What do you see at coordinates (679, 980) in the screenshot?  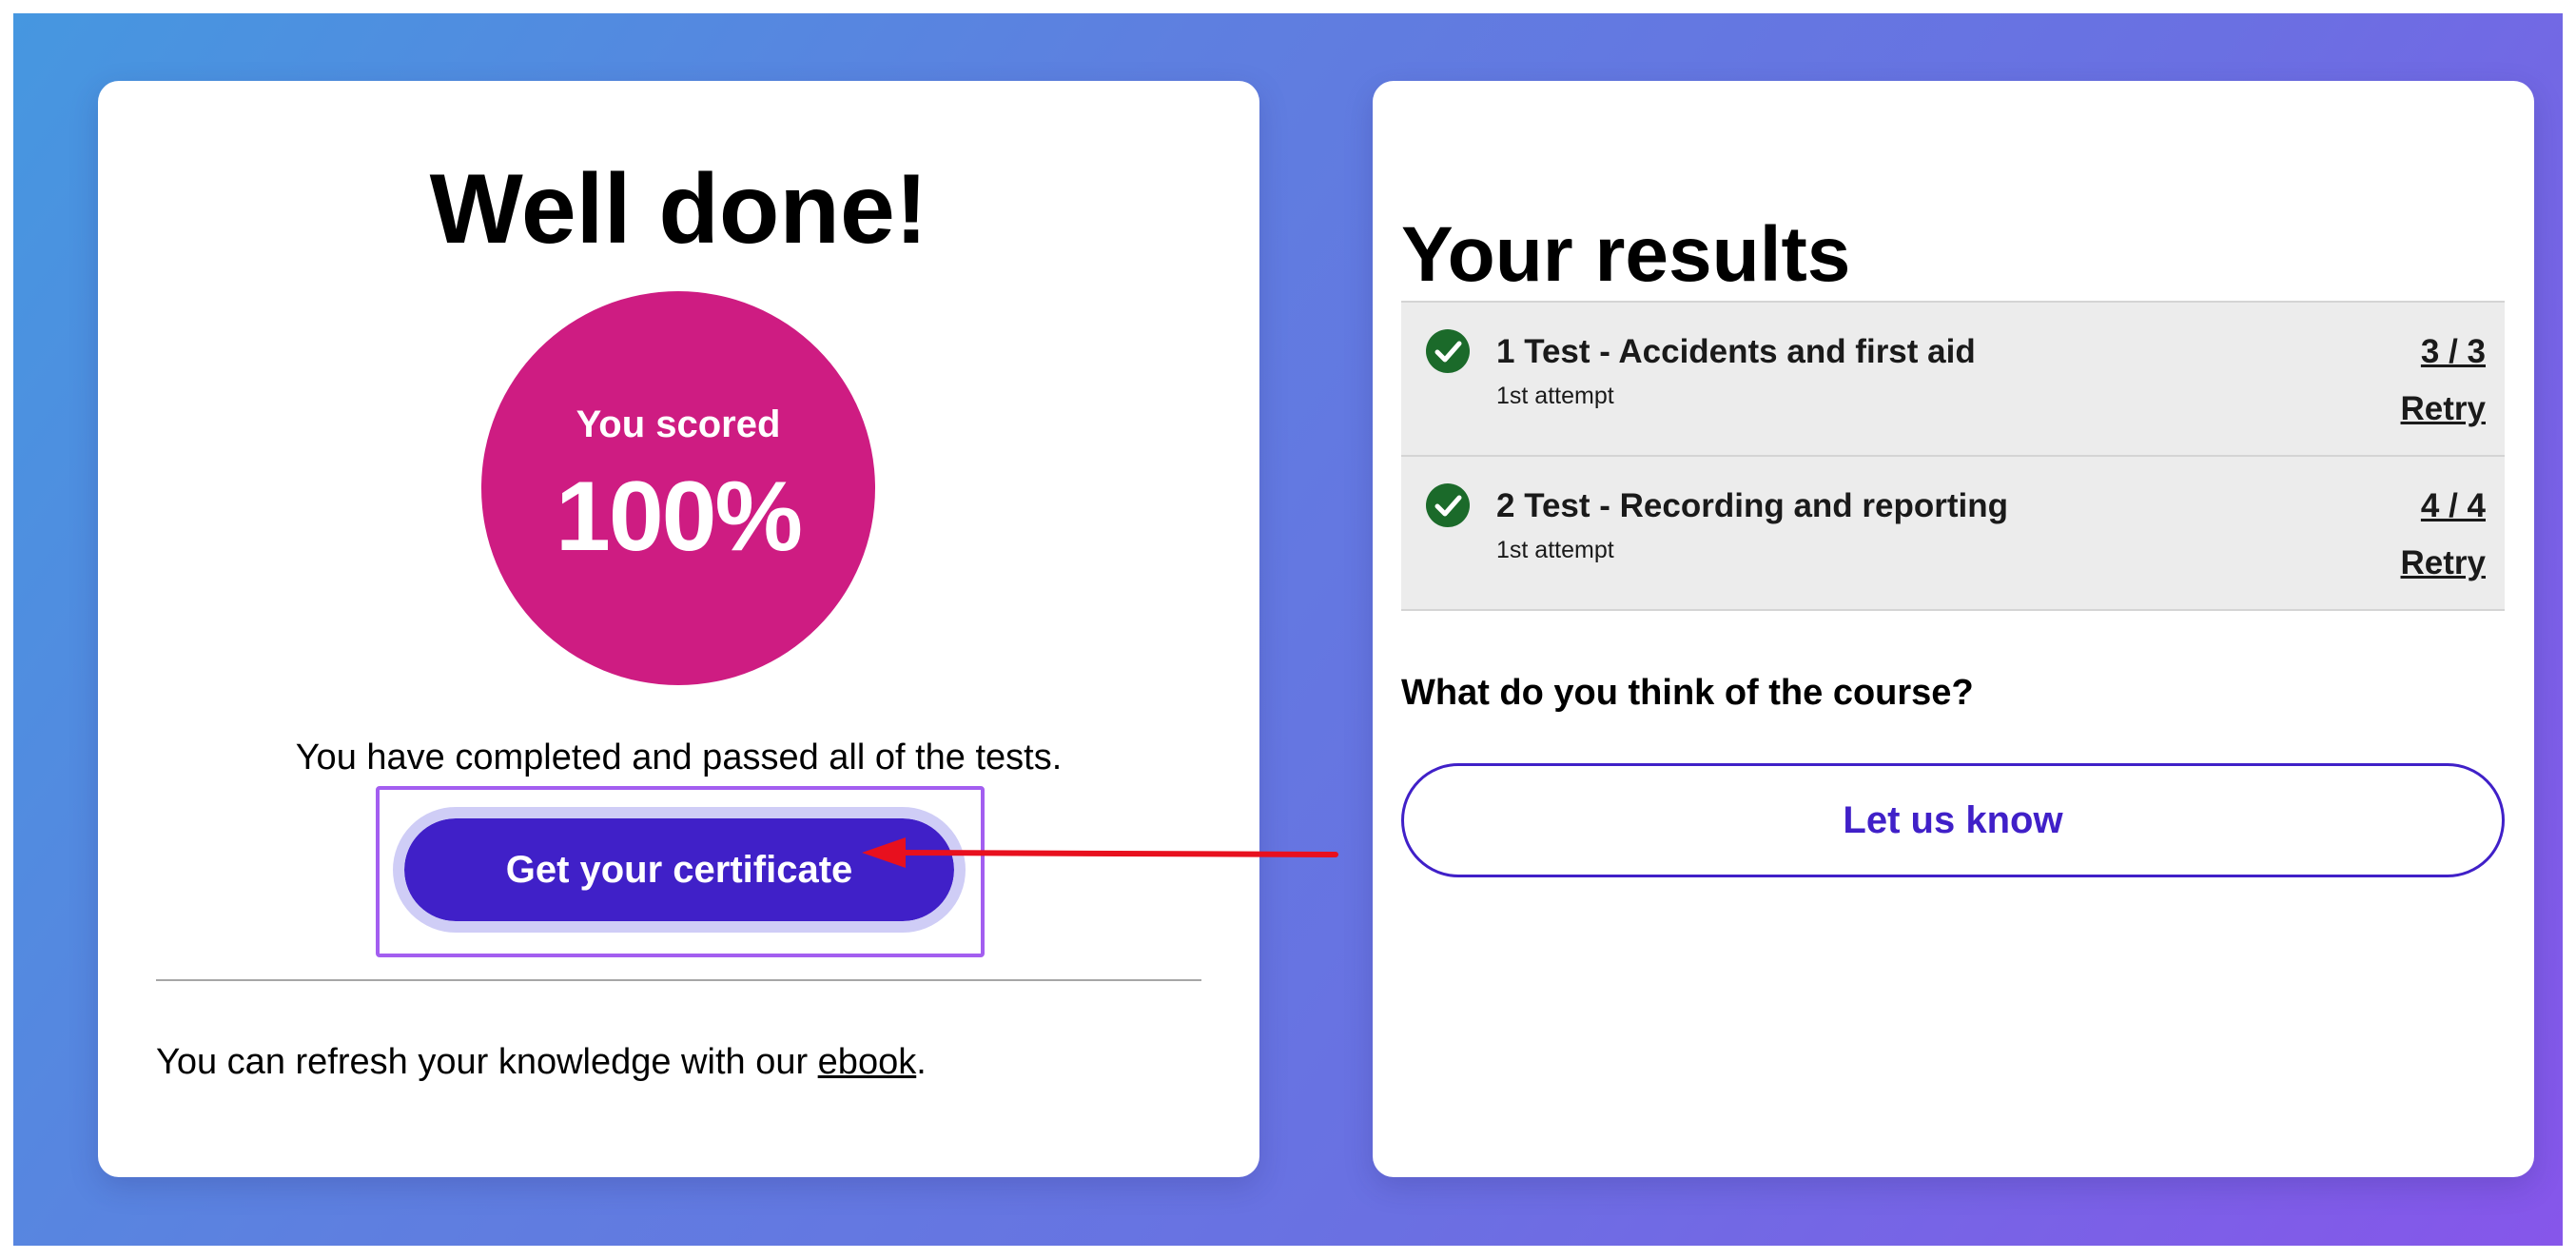 I see `divider` at bounding box center [679, 980].